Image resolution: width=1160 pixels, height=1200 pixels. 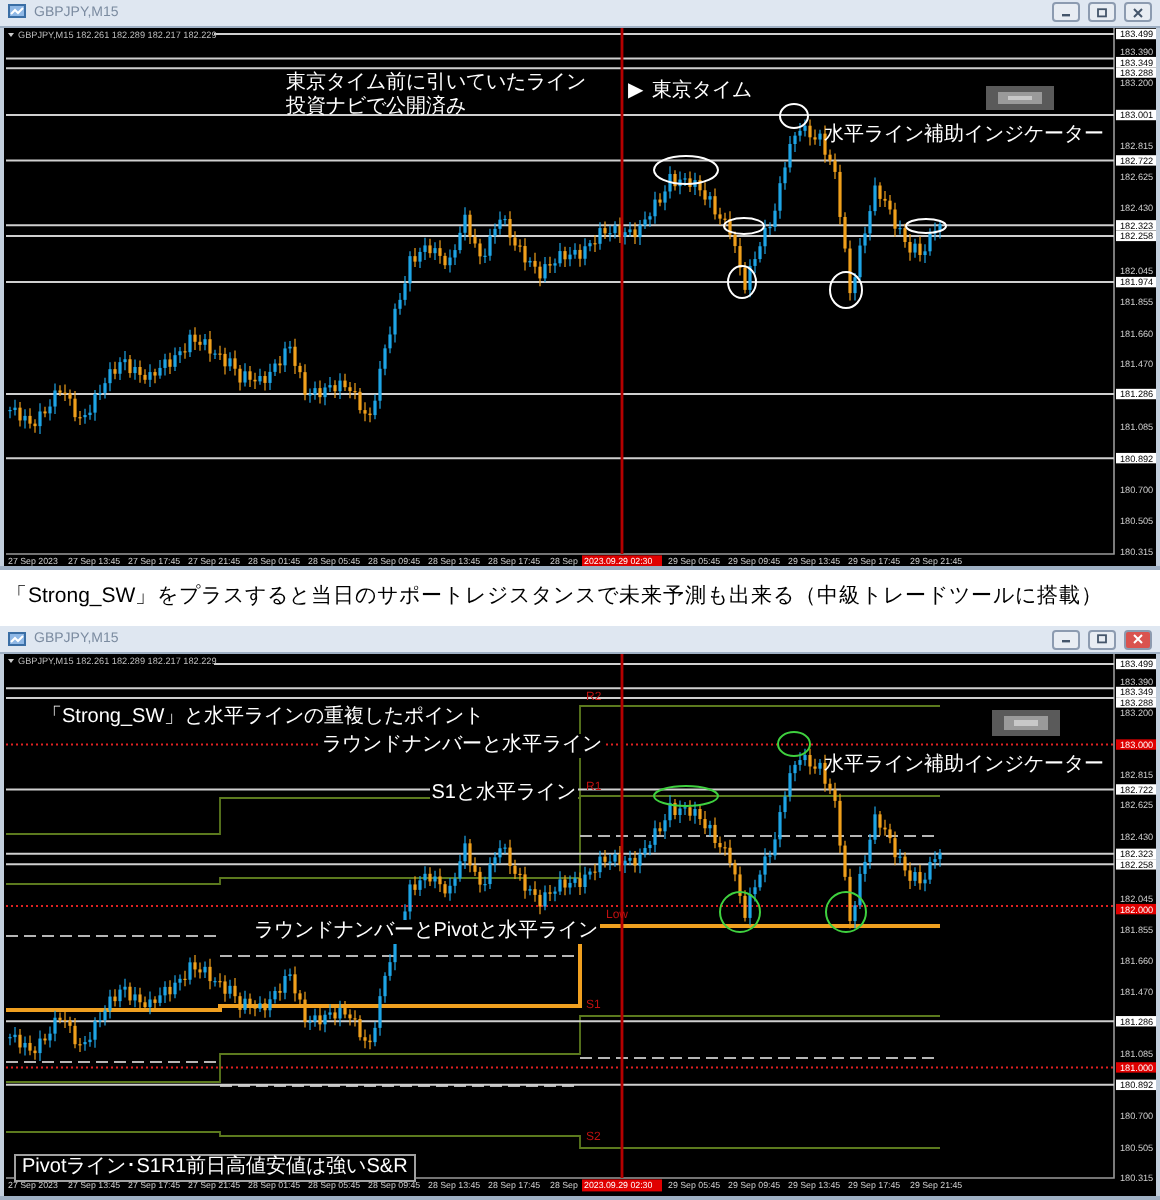 What do you see at coordinates (580, 598) in the screenshot?
I see `caption-text: 「Strong_SW」をプラスすると当日のサポートレジスタンスで未来予測も出来る（中級トレードツールに搭載）` at bounding box center [580, 598].